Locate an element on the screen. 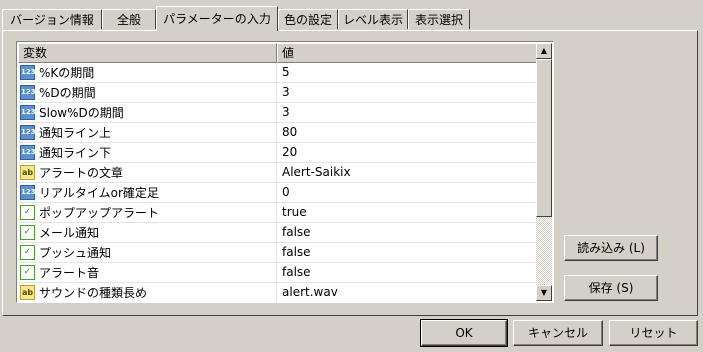 Image resolution: width=703 pixels, height=352 pixels. tab-parameters: パラメーターの入力 is located at coordinates (217, 18).